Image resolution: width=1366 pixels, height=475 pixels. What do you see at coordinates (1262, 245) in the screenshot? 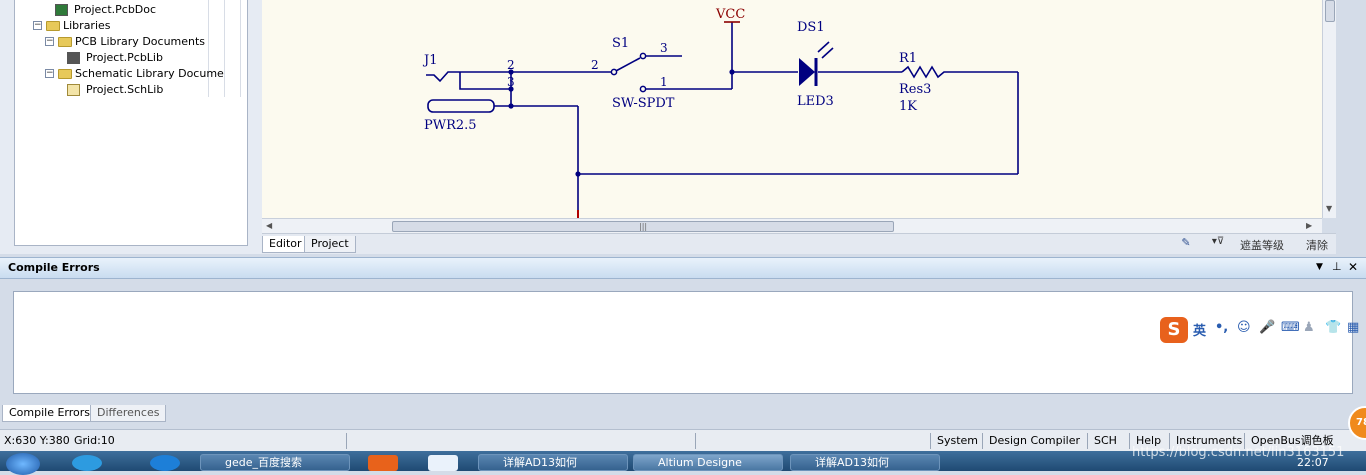
I see `mask-level-button: 遮盖等级` at bounding box center [1262, 245].